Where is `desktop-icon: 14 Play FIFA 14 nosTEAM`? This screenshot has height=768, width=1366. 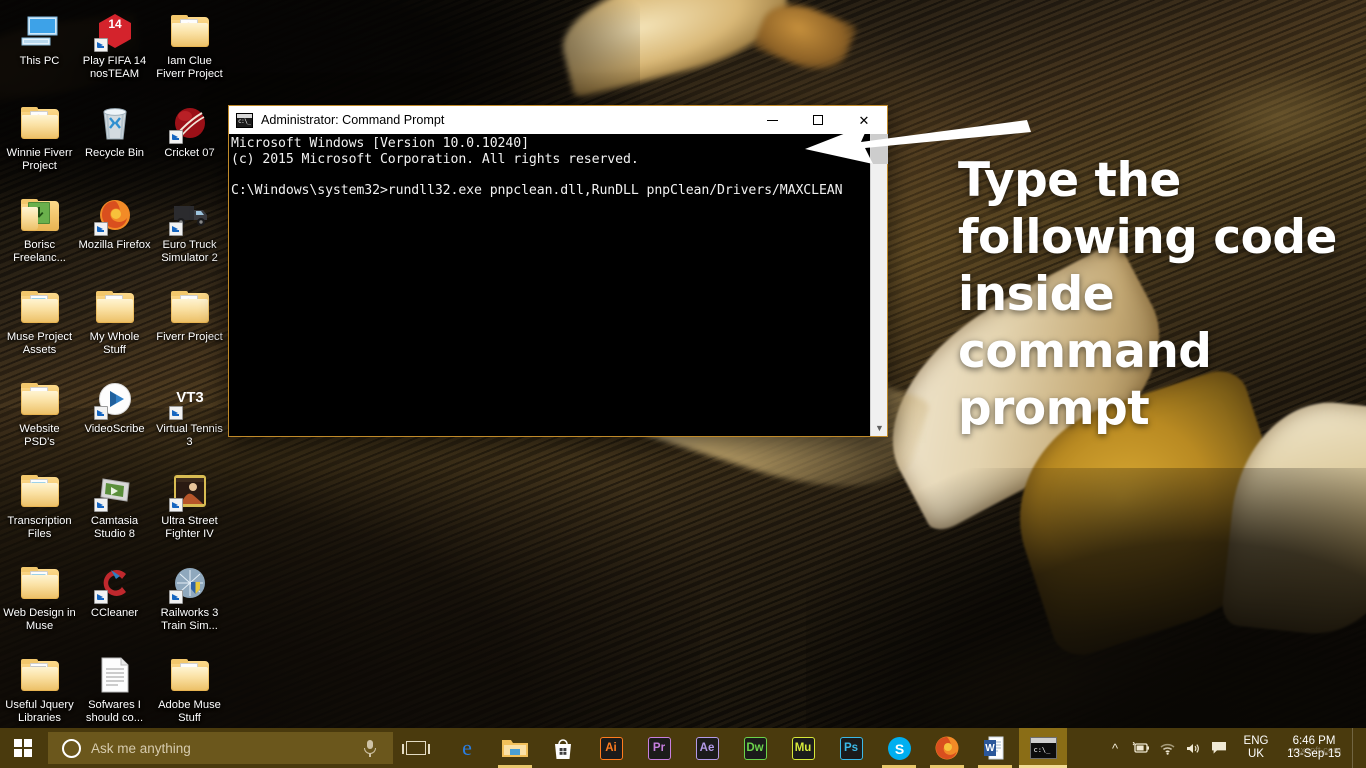
desktop-icon: 14 Play FIFA 14 nosTEAM is located at coordinates (114, 52).